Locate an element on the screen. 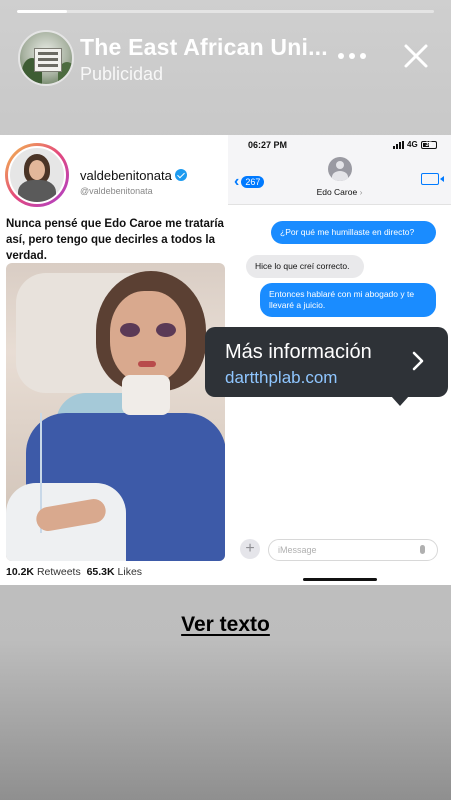  photo-neck-brace is located at coordinates (146, 395).